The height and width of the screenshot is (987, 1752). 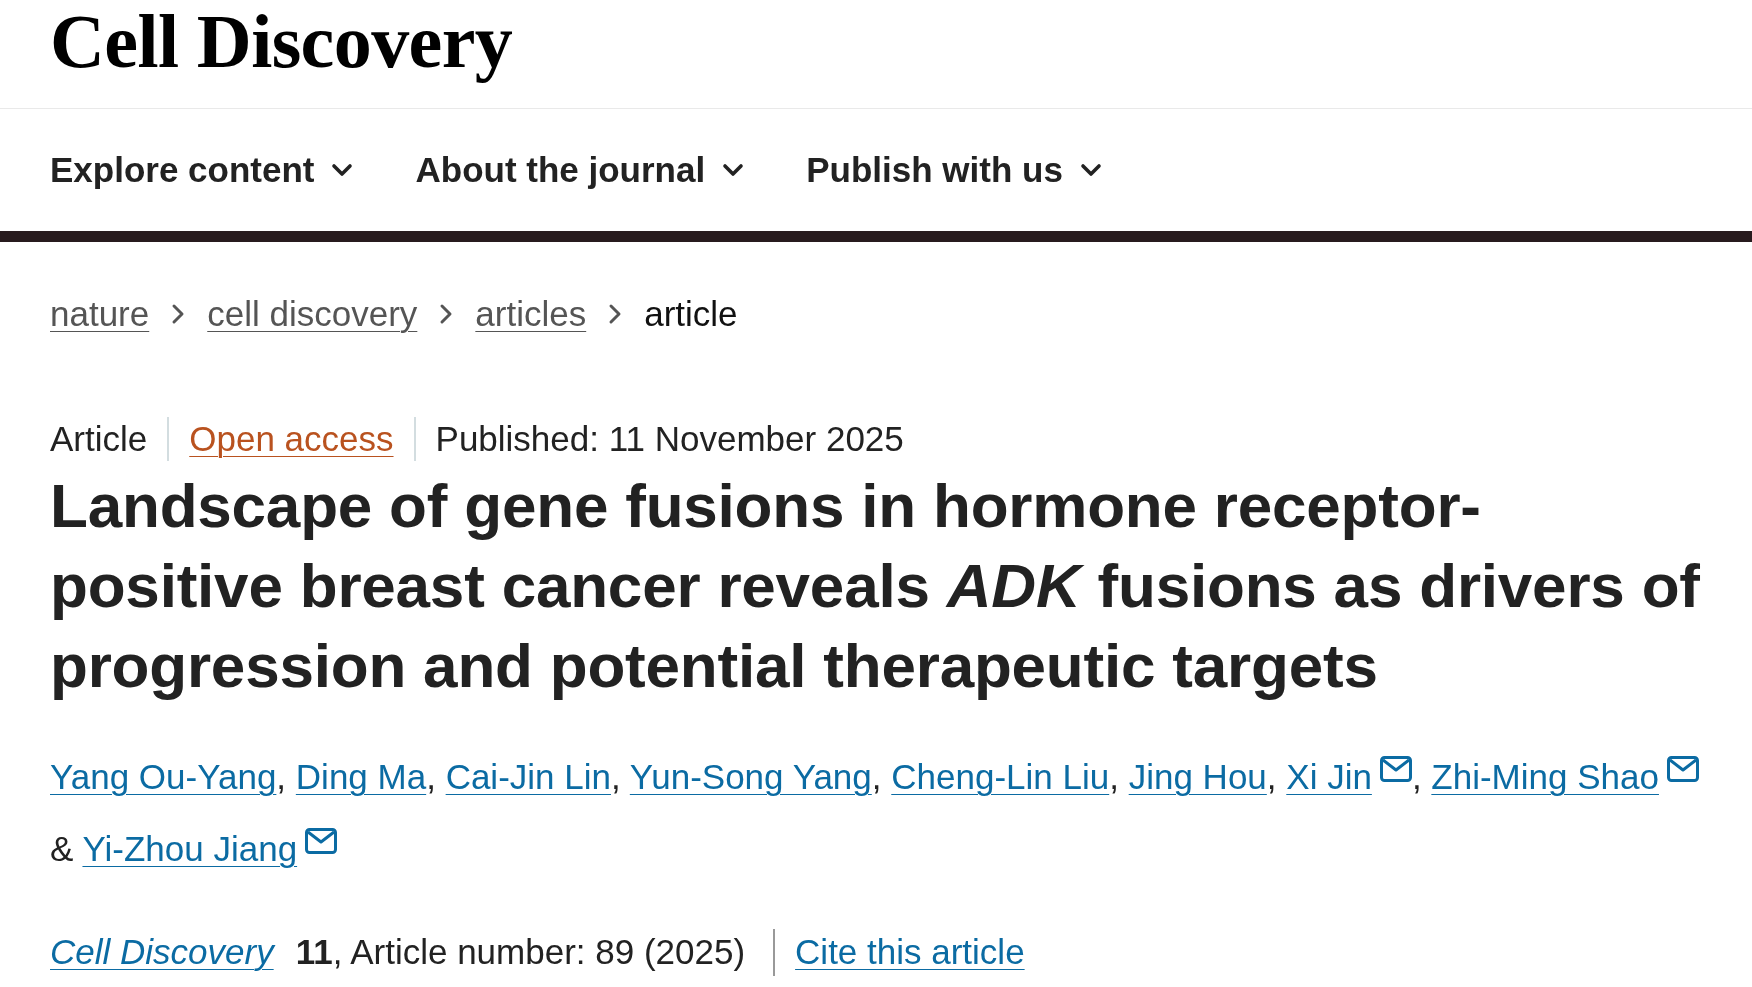 I want to click on open-access-link: Open access, so click(x=291, y=439).